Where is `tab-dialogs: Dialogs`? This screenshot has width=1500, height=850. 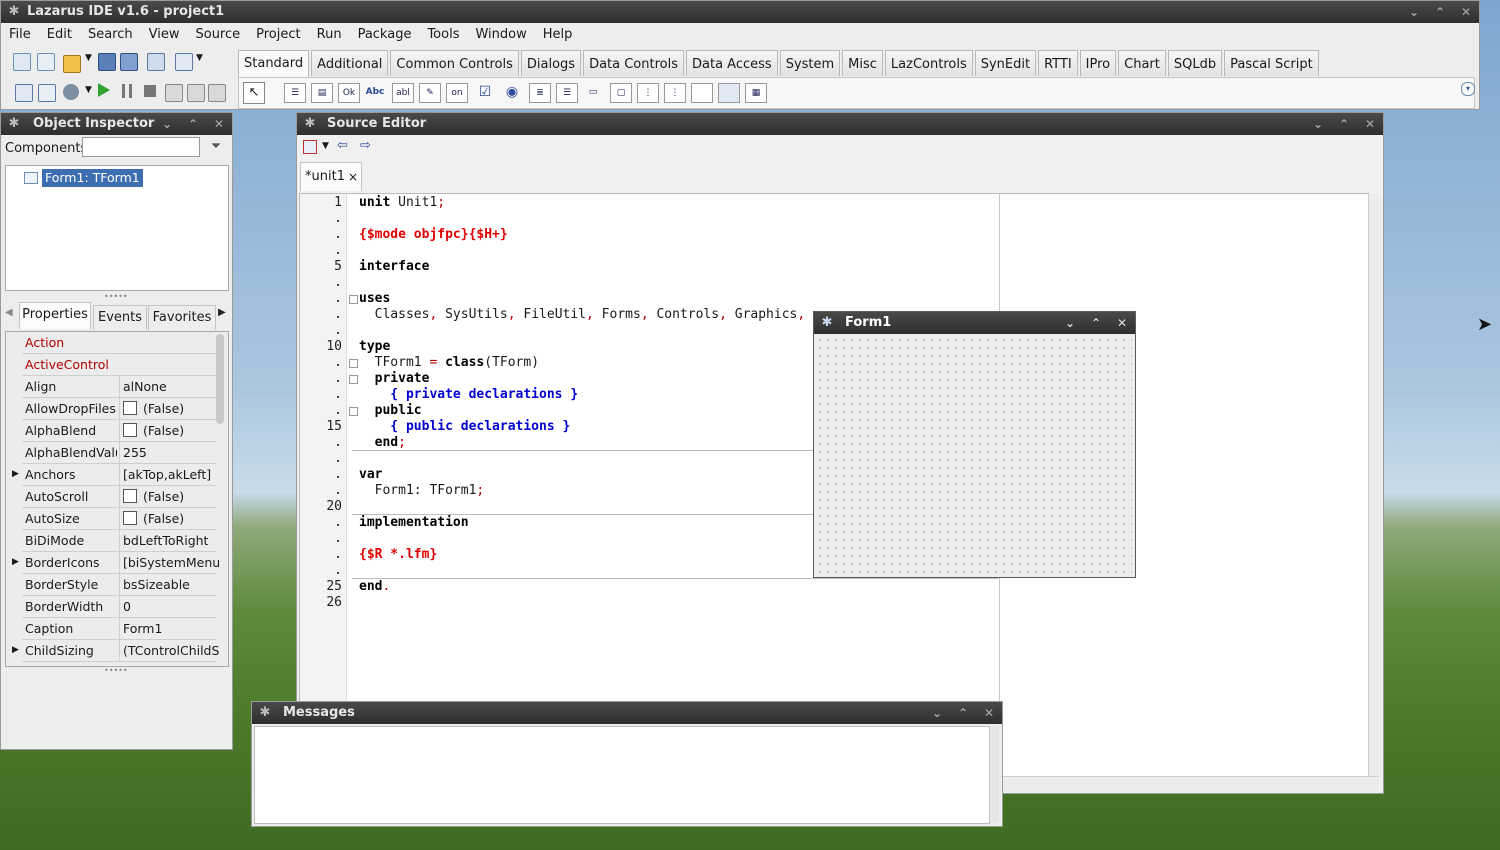 tab-dialogs: Dialogs is located at coordinates (551, 63).